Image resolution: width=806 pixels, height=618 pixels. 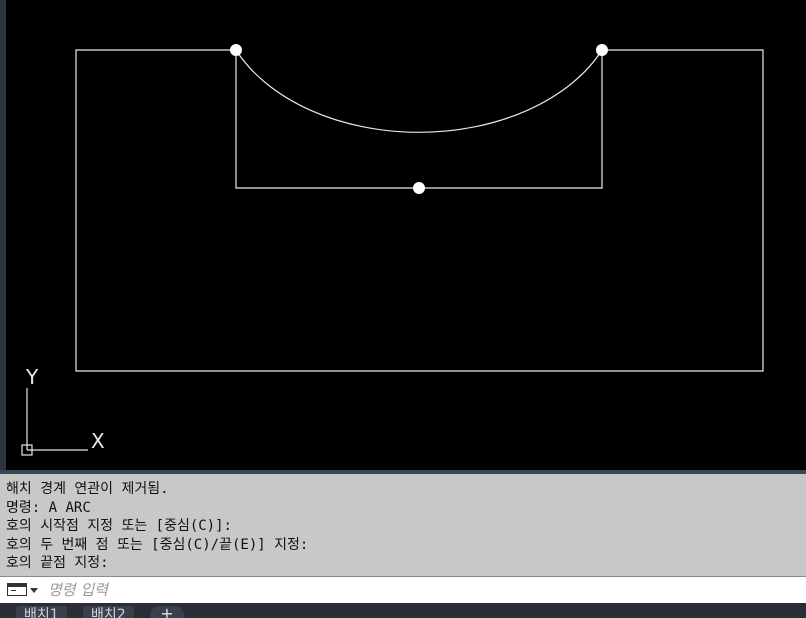 What do you see at coordinates (34, 590) in the screenshot?
I see `chevron-down-icon` at bounding box center [34, 590].